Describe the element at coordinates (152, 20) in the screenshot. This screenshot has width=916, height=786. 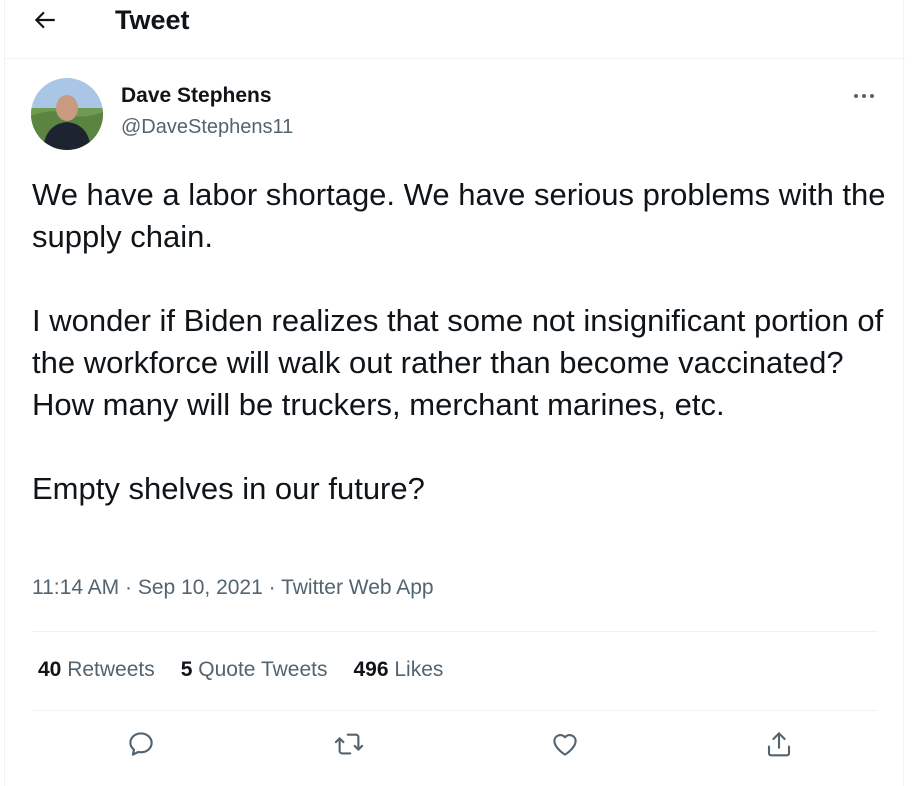
I see `page-title: Tweet` at that location.